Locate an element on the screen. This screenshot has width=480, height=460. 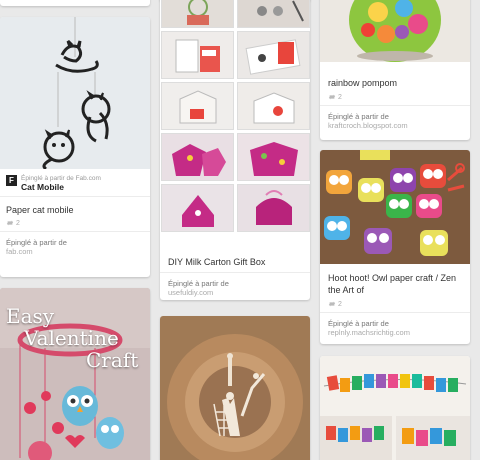
pin-card-felt-letters is located at coordinates (395, 408).